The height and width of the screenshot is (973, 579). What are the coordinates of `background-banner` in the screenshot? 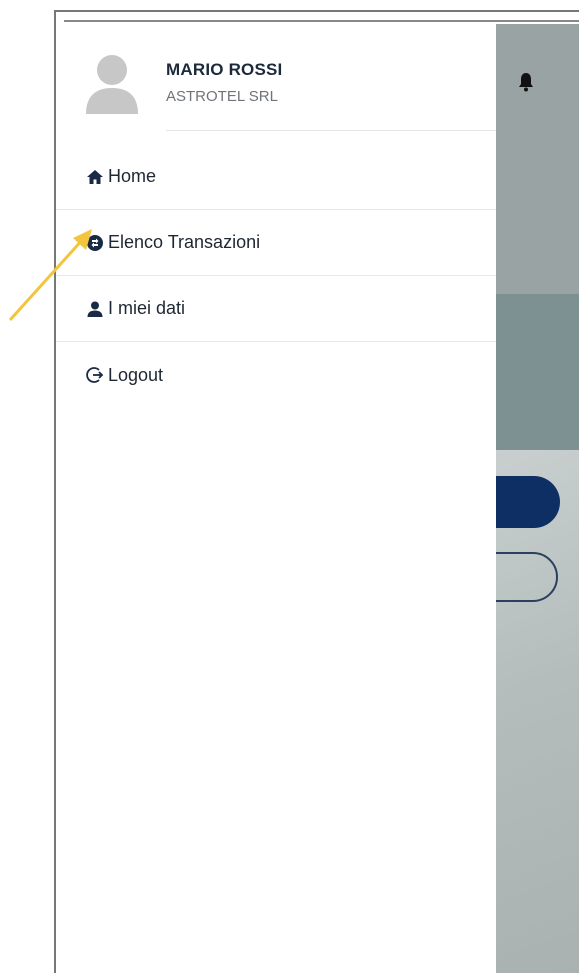 It's located at (537, 372).